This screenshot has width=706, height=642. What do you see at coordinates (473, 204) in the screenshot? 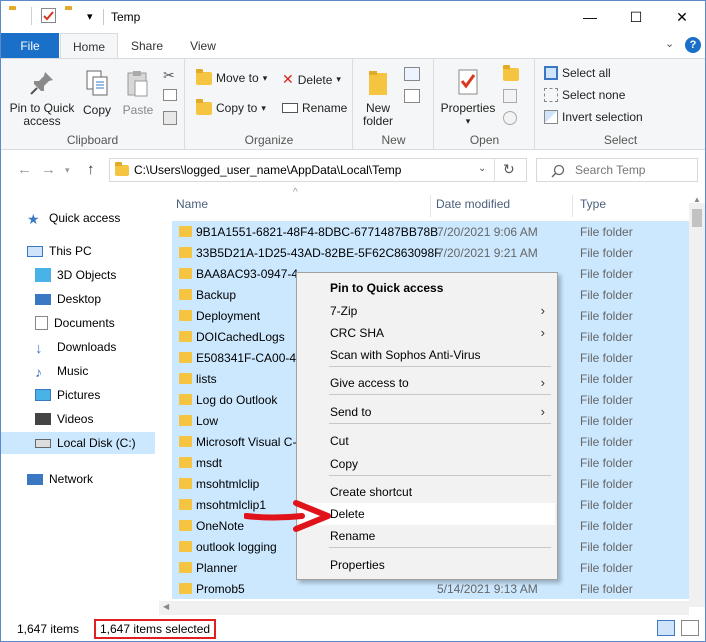
I see `column-date-header: Date modified` at bounding box center [473, 204].